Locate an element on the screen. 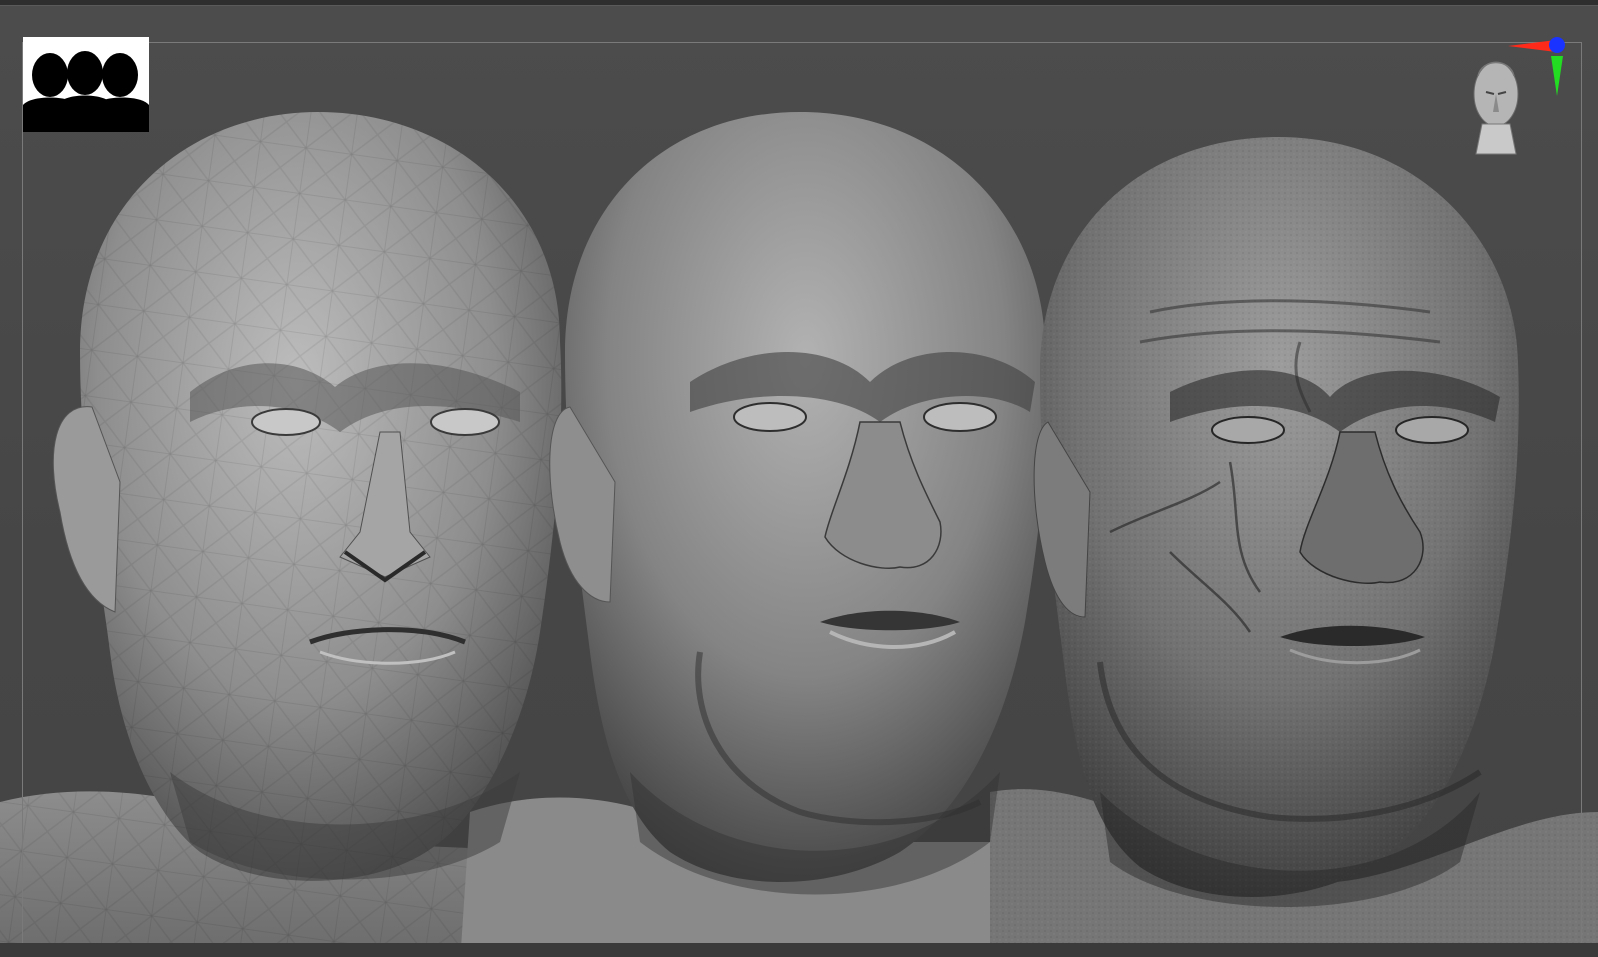 The image size is (1598, 957). view-navigator is located at coordinates (1530, 98).